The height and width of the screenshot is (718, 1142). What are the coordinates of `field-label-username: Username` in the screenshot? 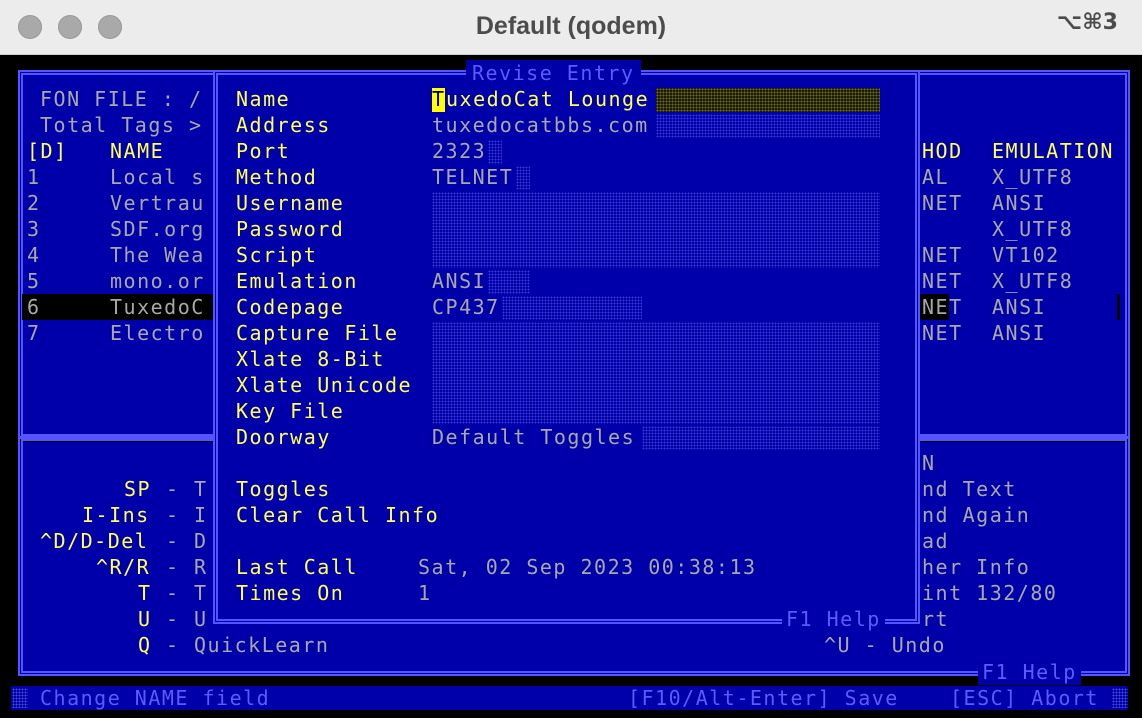 It's located at (290, 203).